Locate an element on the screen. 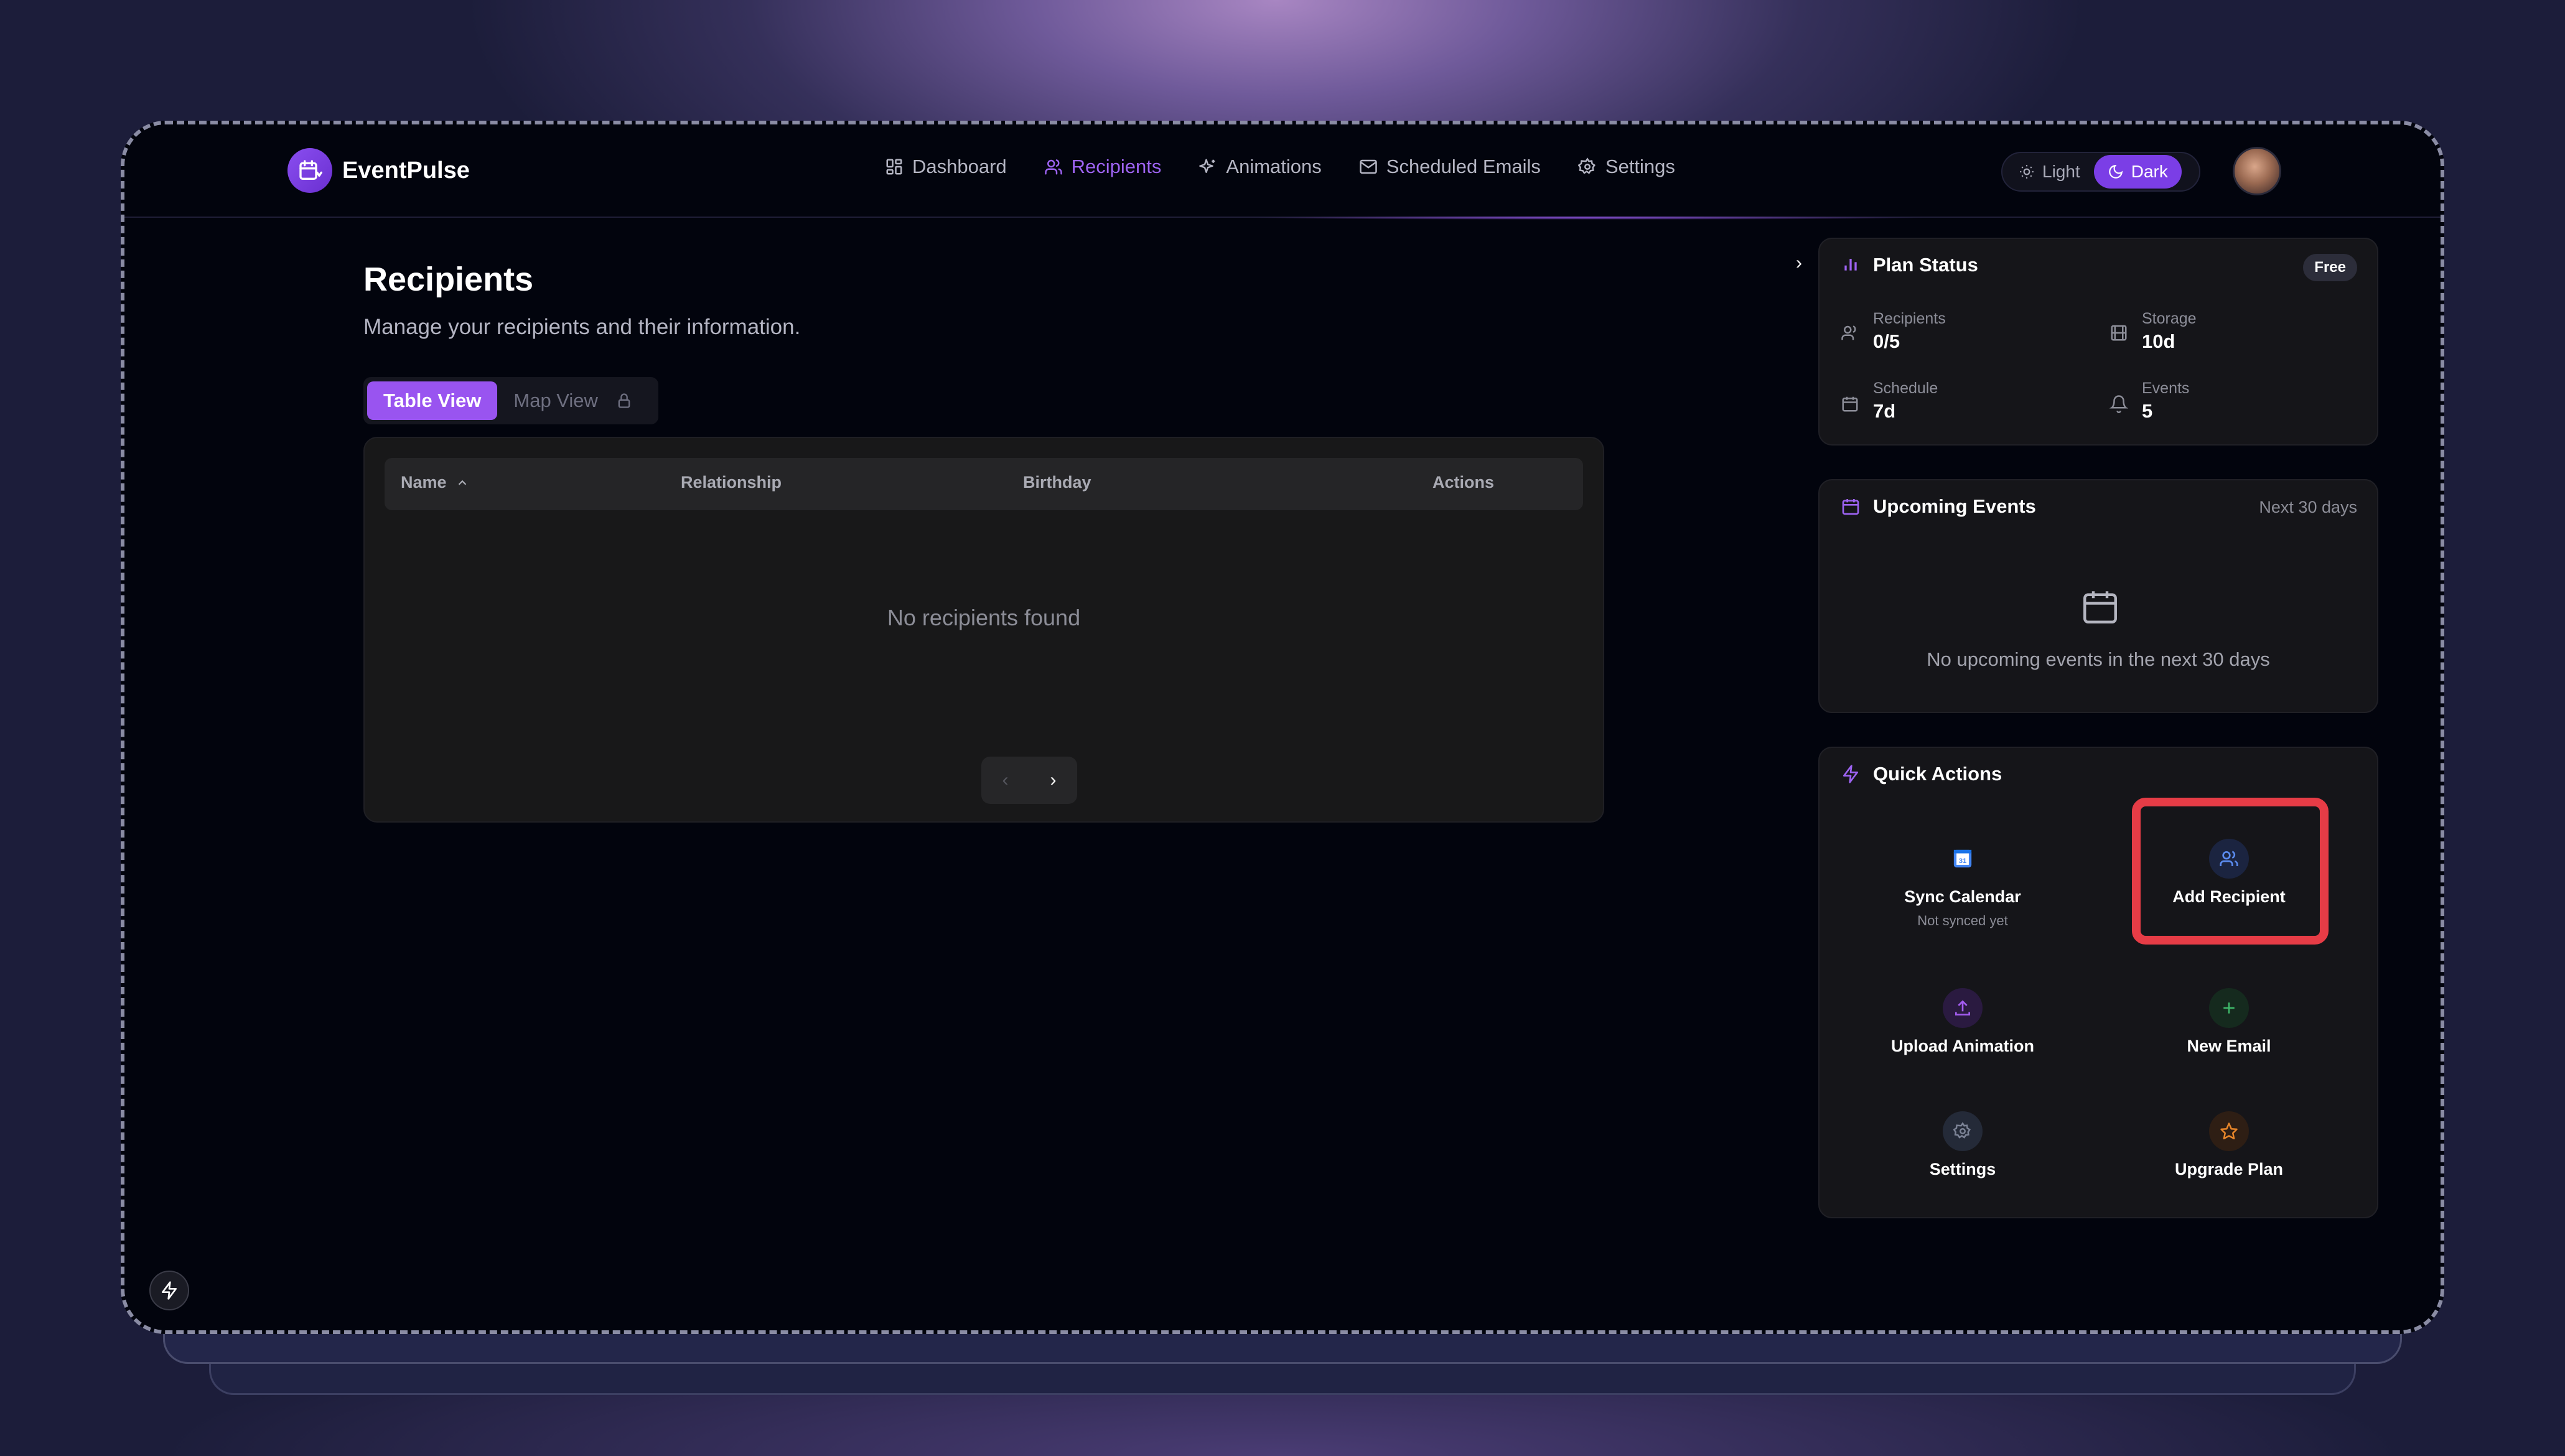 The width and height of the screenshot is (2565, 1456). column-header-name: Name is located at coordinates (435, 482).